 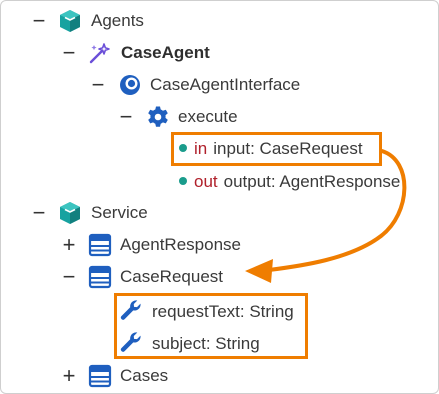 I want to click on connector-arrow, so click(x=326, y=216).